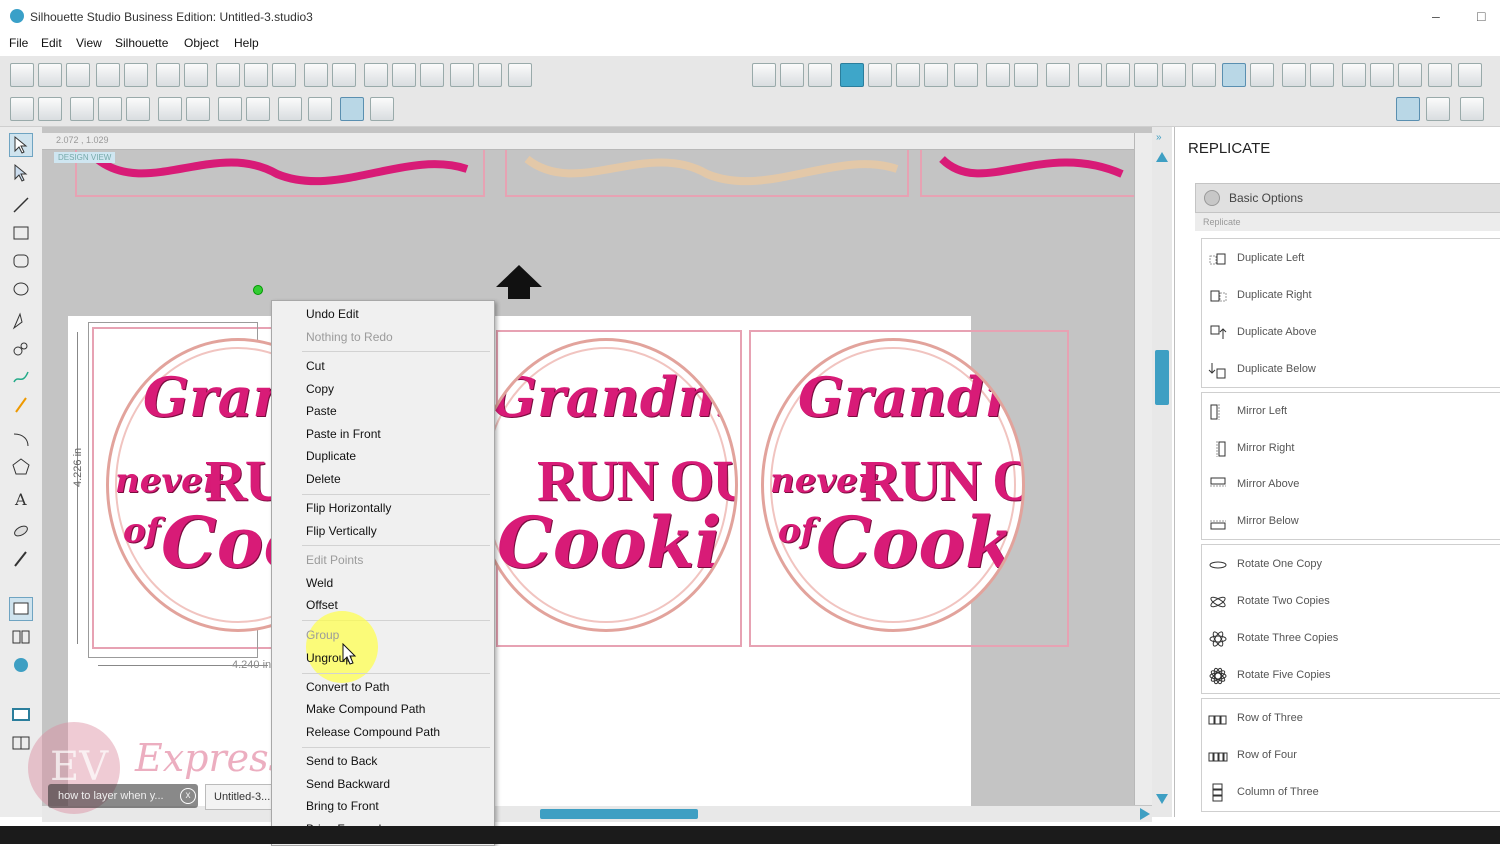 The height and width of the screenshot is (846, 1500). Describe the element at coordinates (138, 109) in the screenshot. I see `compound-path-icon` at that location.